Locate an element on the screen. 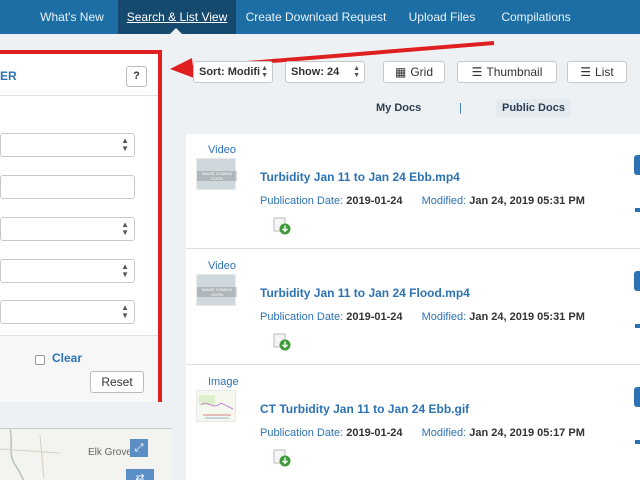  tab-my-docs: My Docs is located at coordinates (398, 108).